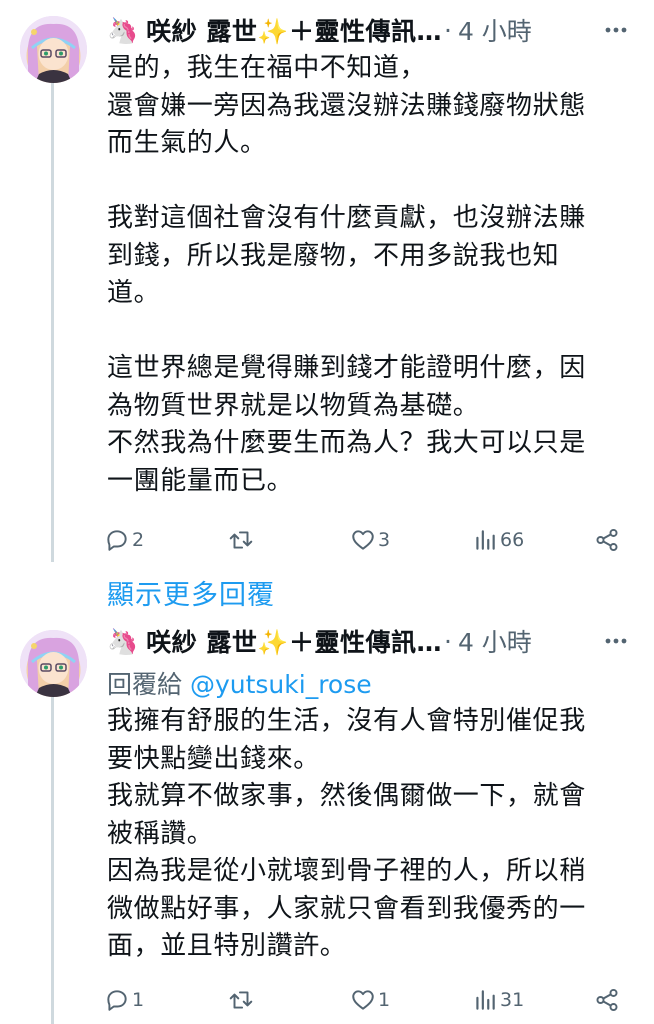 The width and height of the screenshot is (654, 1024). What do you see at coordinates (148, 684) in the screenshot?
I see `replying-to-label: 回覆給` at bounding box center [148, 684].